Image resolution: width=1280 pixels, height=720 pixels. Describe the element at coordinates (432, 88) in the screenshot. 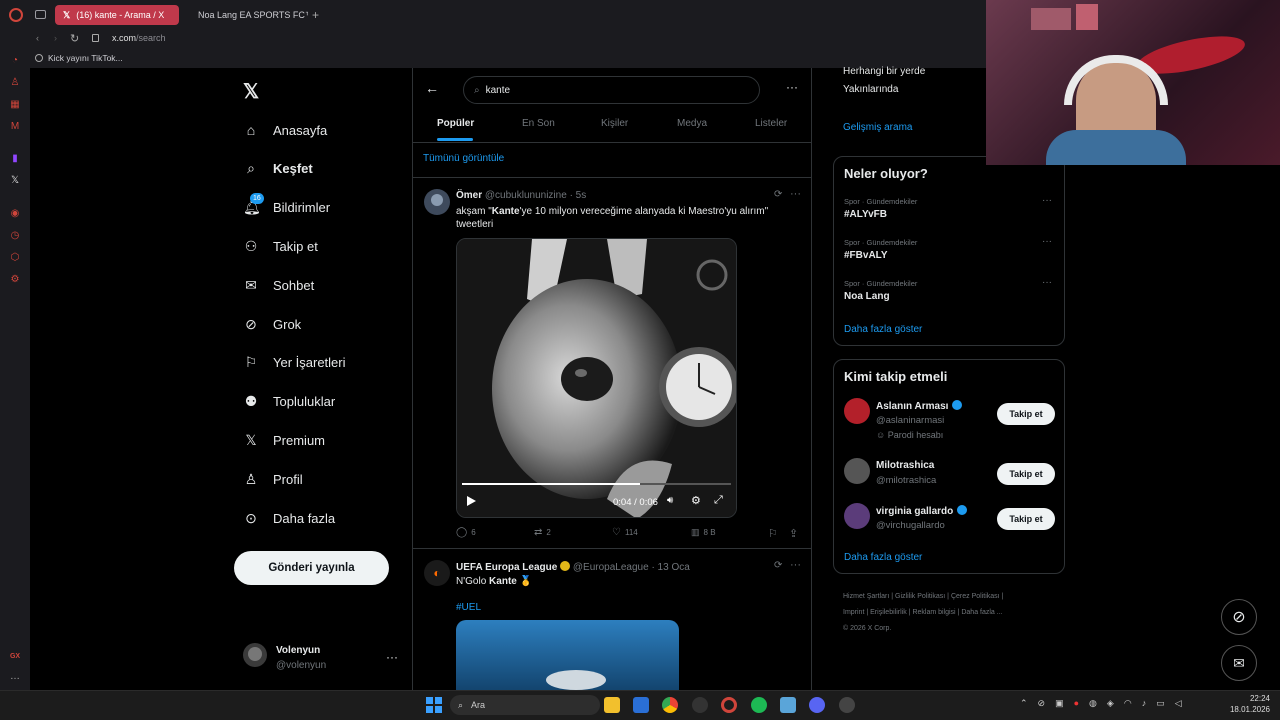

I see `back-arrow-icon: ←` at that location.